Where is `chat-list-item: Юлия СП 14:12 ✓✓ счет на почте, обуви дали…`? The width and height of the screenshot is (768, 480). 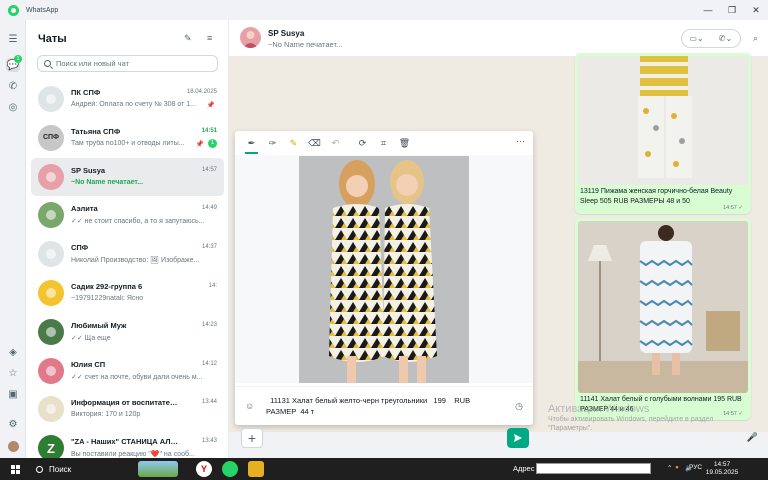 chat-list-item: Юлия СП 14:12 ✓✓ счет на почте, обуви дали… is located at coordinates (127, 371).